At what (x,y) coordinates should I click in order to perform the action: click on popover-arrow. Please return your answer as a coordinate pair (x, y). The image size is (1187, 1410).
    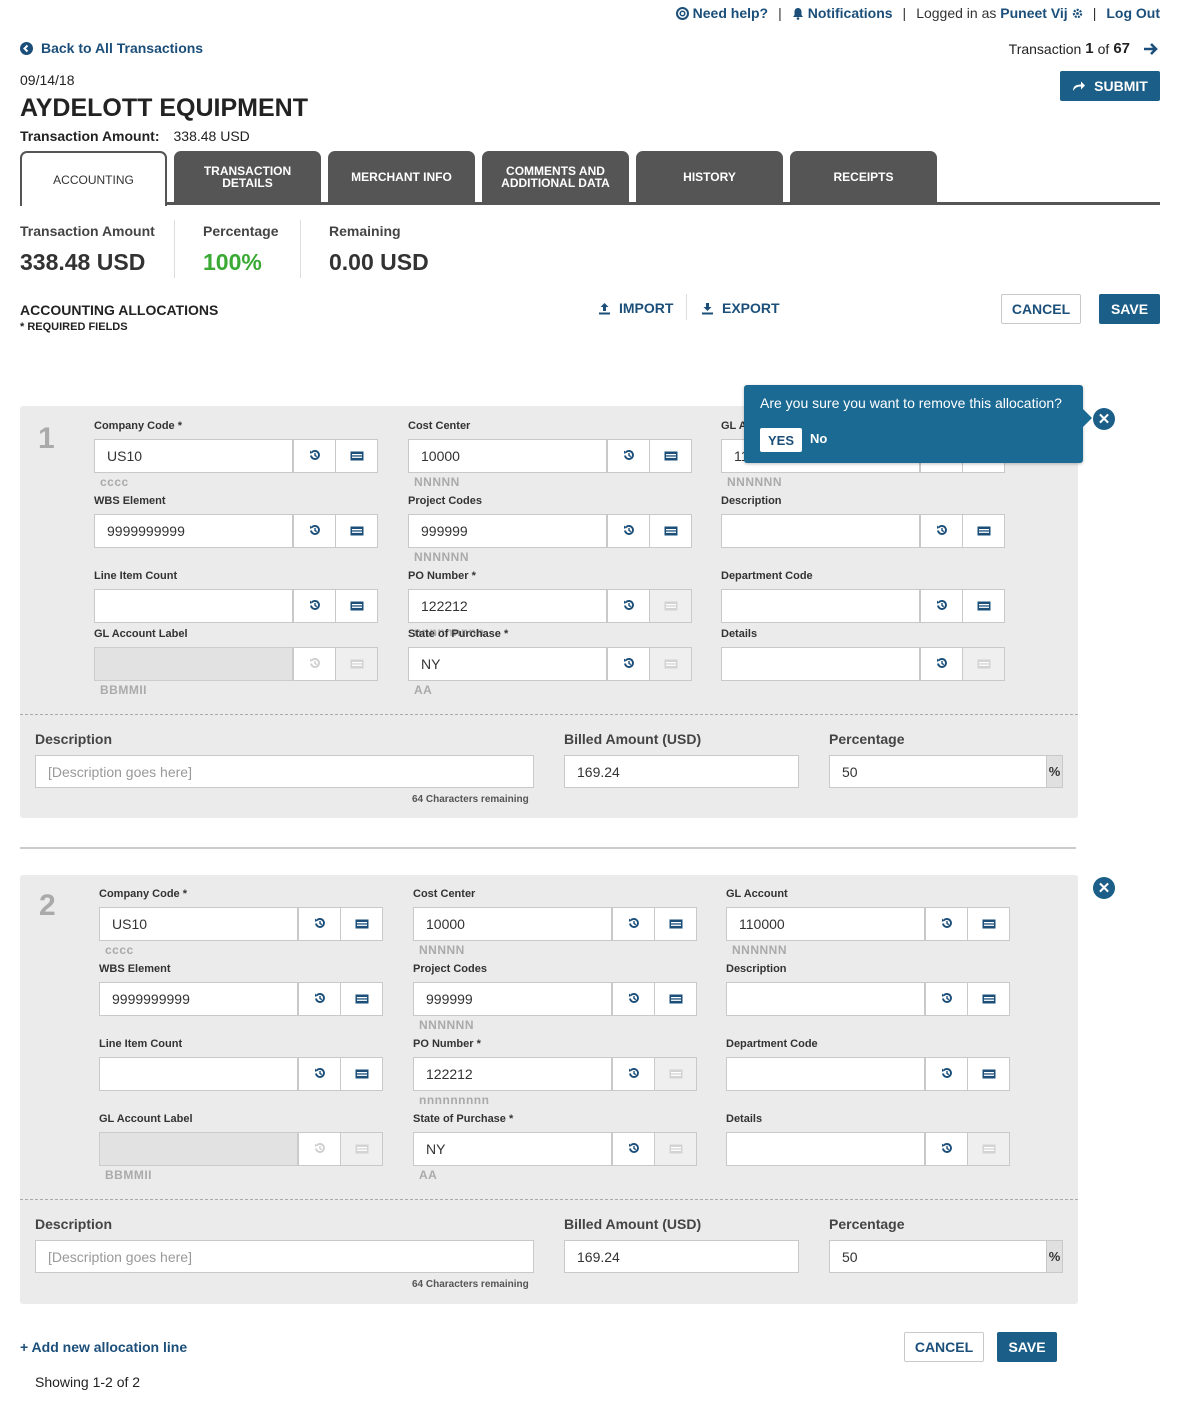
    Looking at the image, I should click on (1087, 418).